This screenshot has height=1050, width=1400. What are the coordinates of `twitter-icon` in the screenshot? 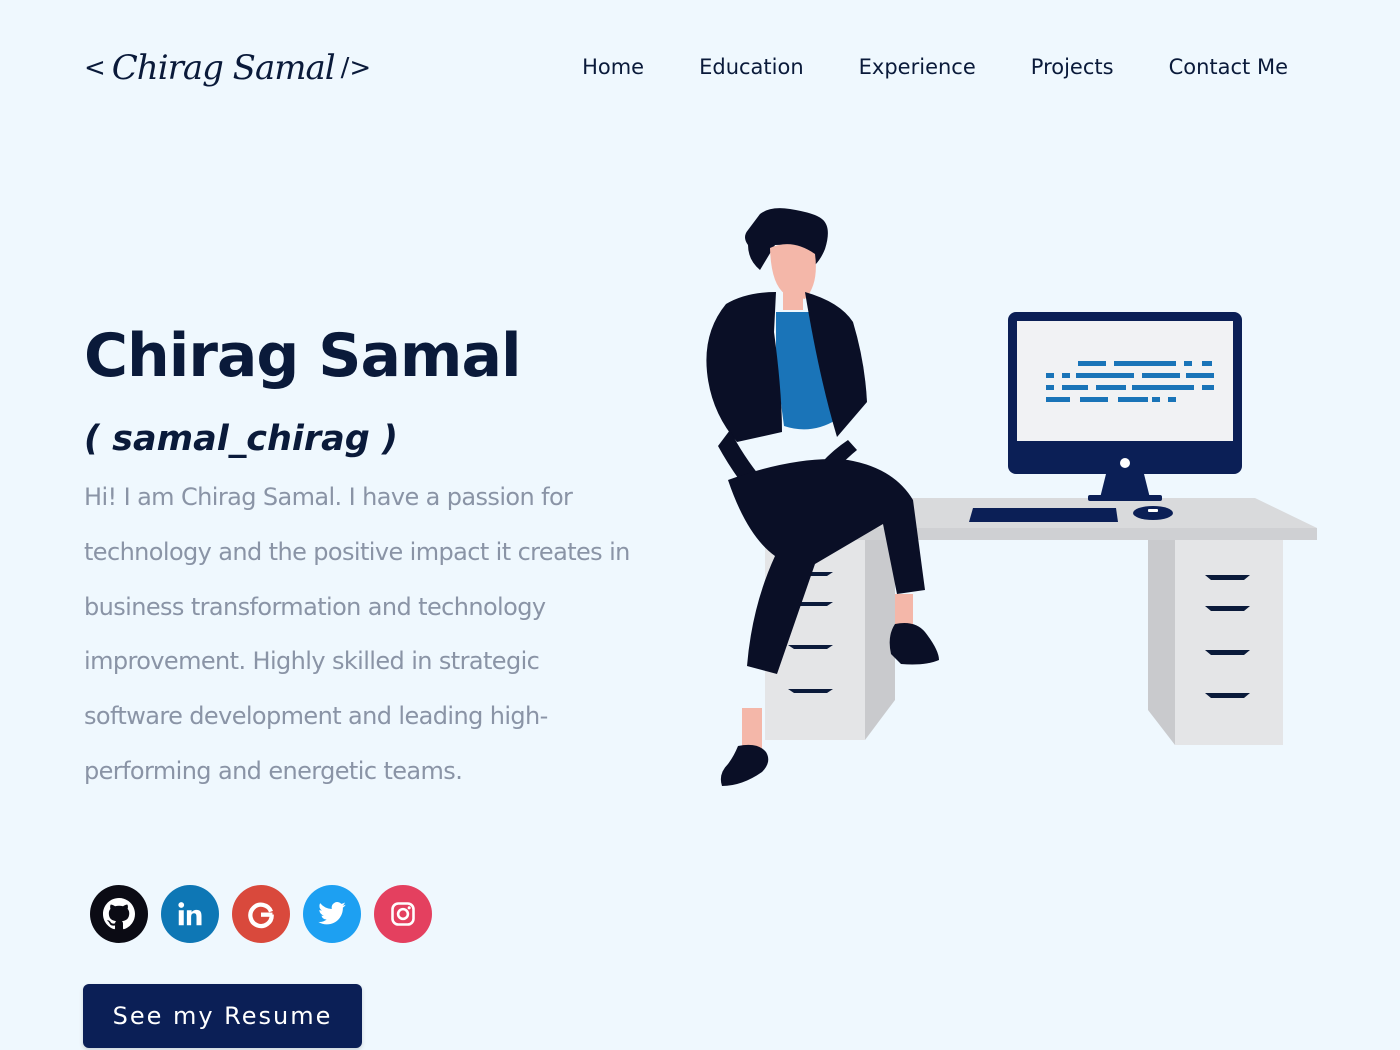 It's located at (332, 913).